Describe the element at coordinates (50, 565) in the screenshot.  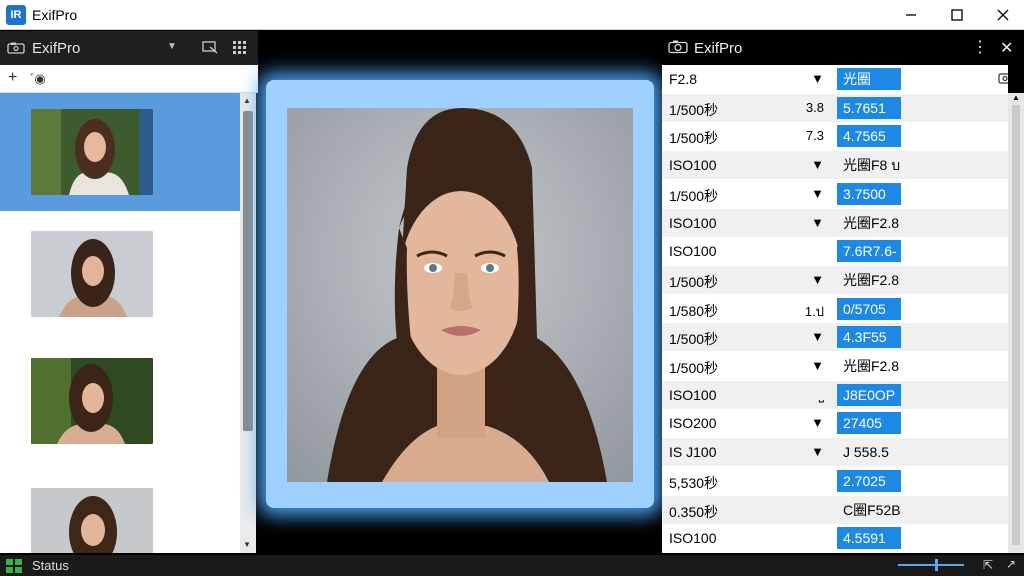
I see `status-label: Status` at that location.